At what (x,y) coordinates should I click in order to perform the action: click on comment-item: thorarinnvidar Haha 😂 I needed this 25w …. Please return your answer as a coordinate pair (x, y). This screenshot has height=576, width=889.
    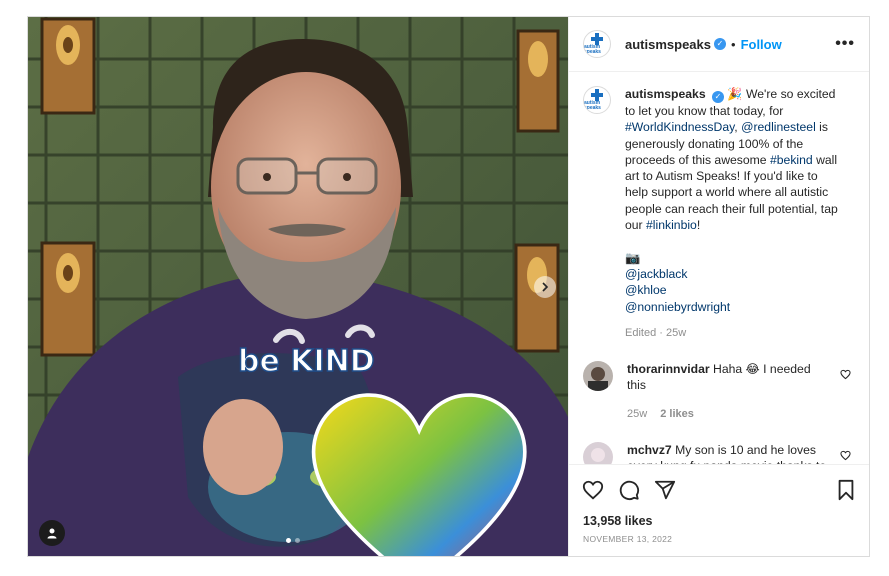
    Looking at the image, I should click on (719, 391).